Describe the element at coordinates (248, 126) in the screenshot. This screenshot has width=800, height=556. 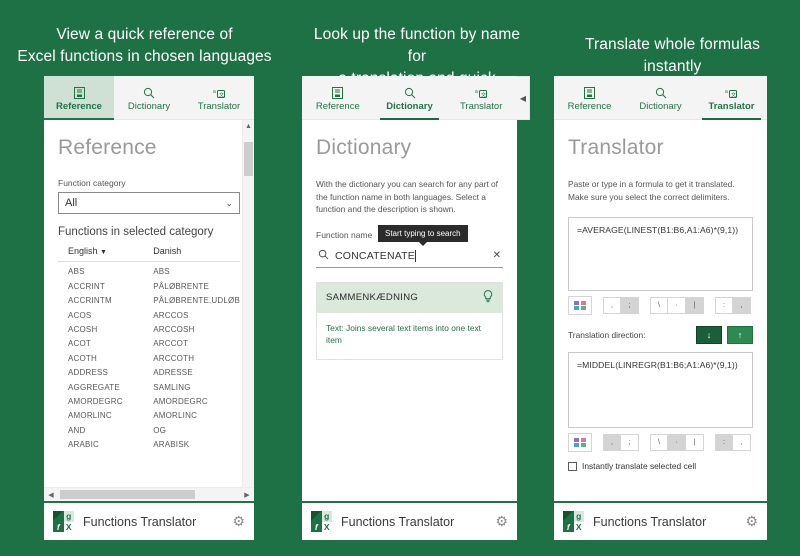
I see `scroll-up-icon: ▲` at that location.